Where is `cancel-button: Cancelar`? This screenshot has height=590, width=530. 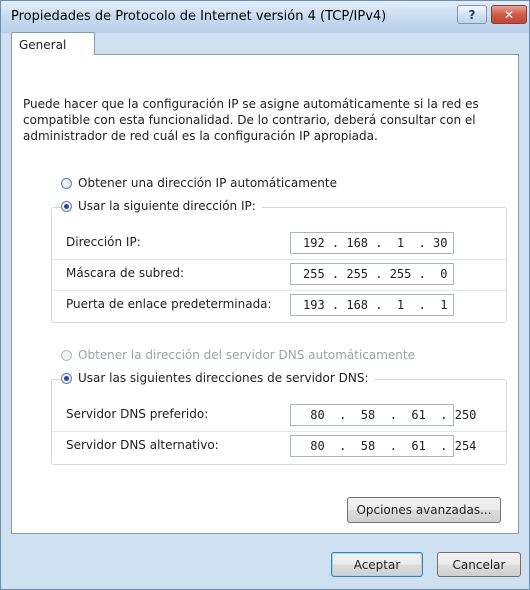 cancel-button: Cancelar is located at coordinates (479, 564).